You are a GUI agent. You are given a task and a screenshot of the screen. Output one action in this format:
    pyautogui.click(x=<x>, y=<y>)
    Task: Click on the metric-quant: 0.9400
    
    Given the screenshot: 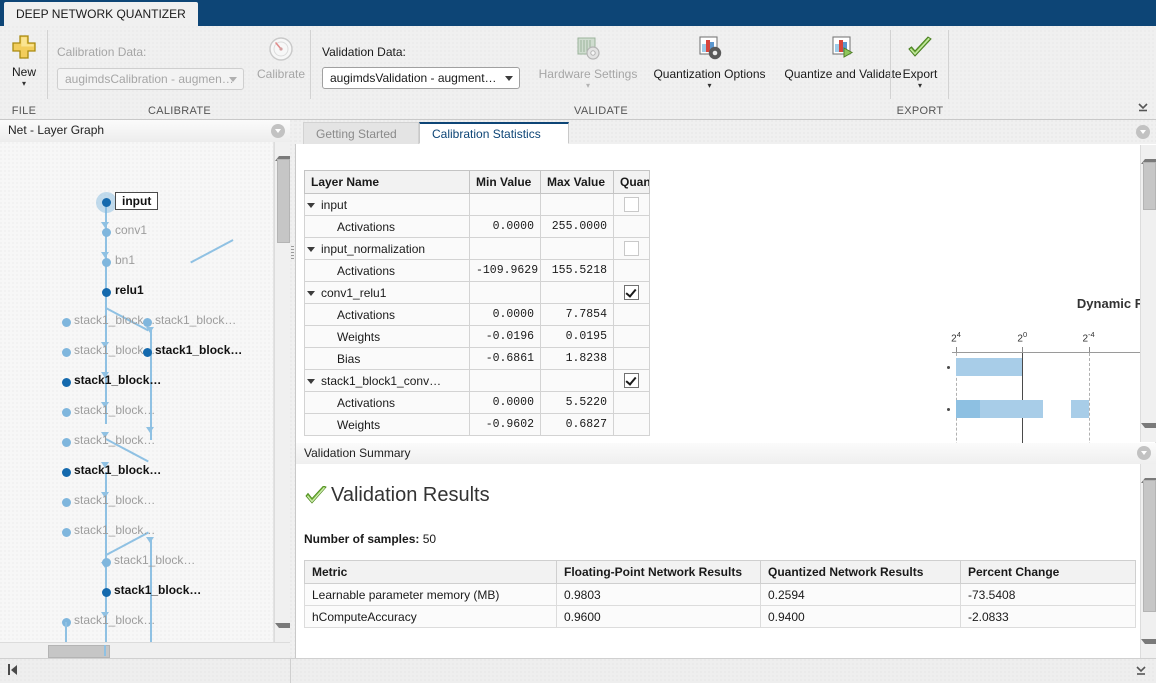 What is the action you would take?
    pyautogui.click(x=861, y=617)
    